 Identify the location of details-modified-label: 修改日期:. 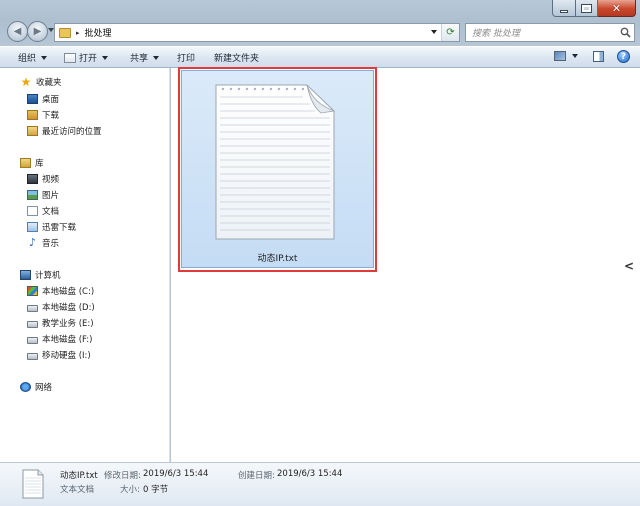
(122, 476).